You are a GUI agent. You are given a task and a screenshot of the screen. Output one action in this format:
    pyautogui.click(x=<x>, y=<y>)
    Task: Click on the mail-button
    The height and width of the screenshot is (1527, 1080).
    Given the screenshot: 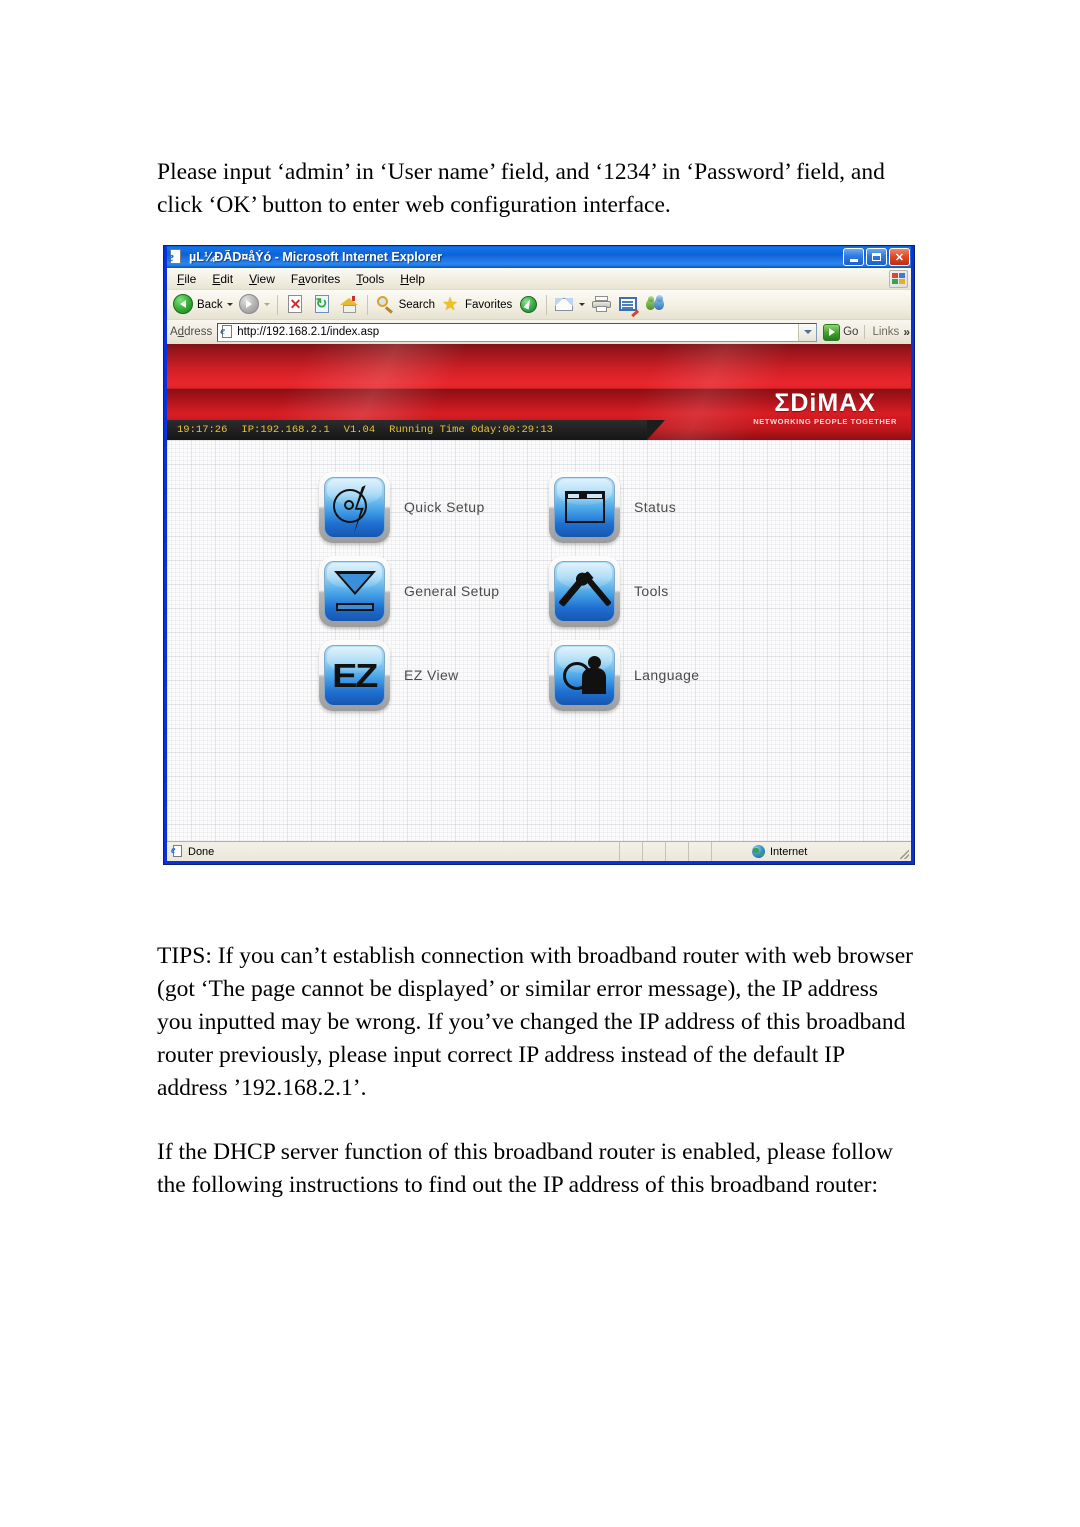 What is the action you would take?
    pyautogui.click(x=569, y=305)
    